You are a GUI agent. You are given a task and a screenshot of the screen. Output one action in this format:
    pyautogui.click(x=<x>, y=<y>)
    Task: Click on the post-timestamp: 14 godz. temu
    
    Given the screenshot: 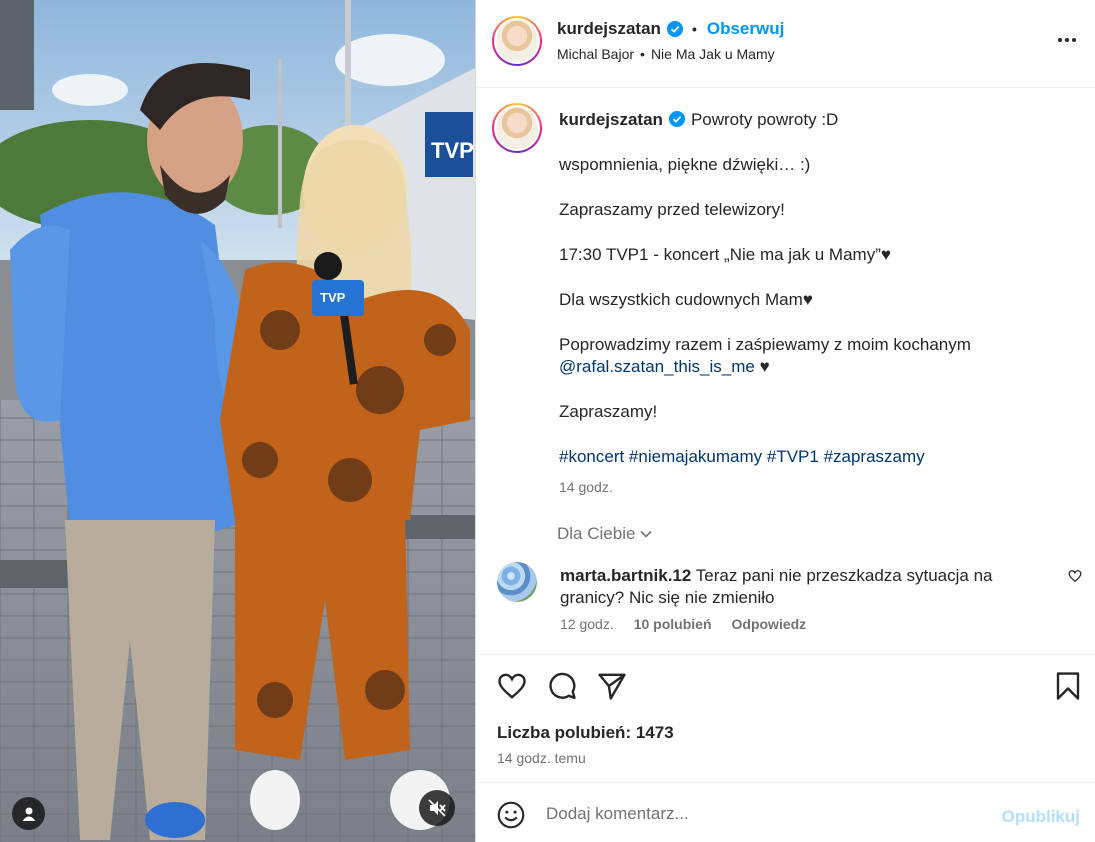 What is the action you would take?
    pyautogui.click(x=541, y=758)
    